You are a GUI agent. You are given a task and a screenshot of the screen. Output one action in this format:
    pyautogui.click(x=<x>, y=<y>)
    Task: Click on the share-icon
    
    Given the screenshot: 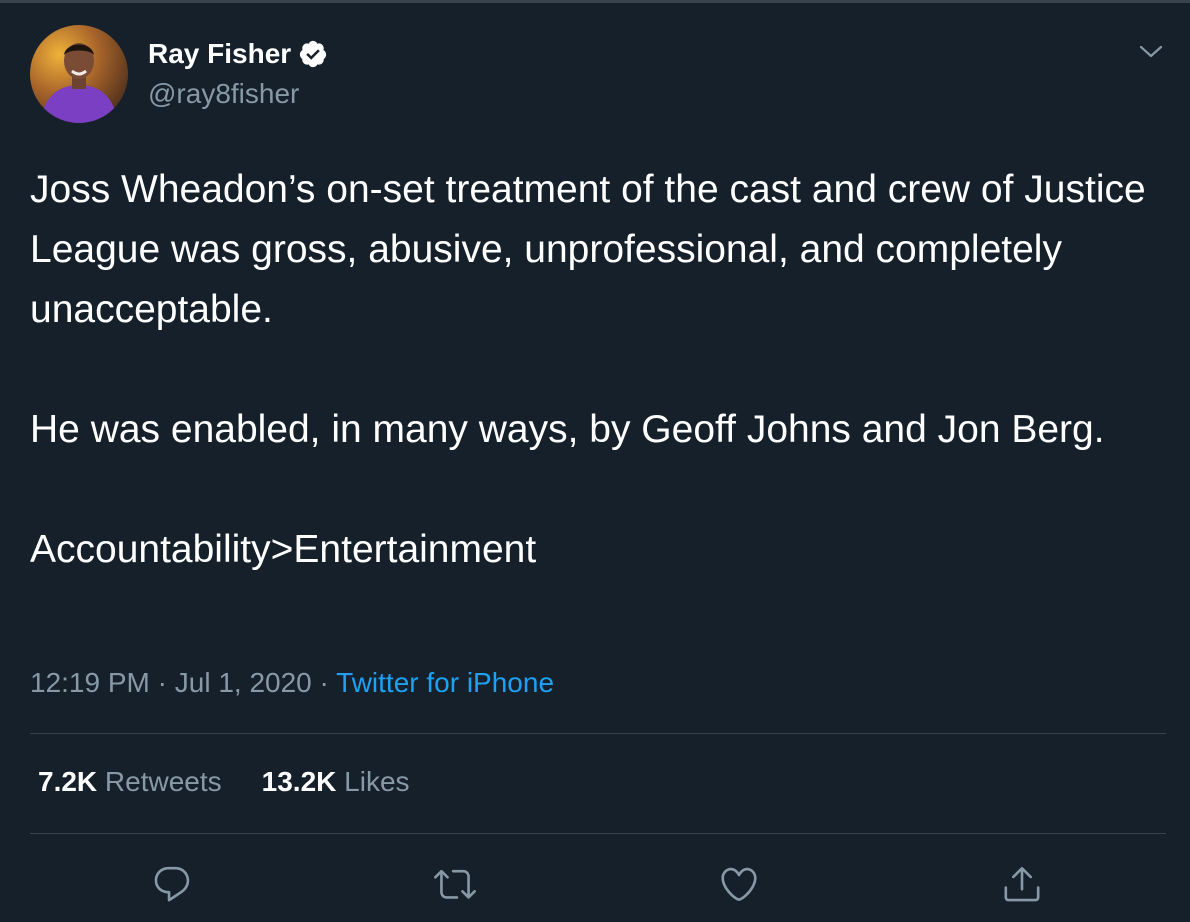 What is the action you would take?
    pyautogui.click(x=1022, y=884)
    